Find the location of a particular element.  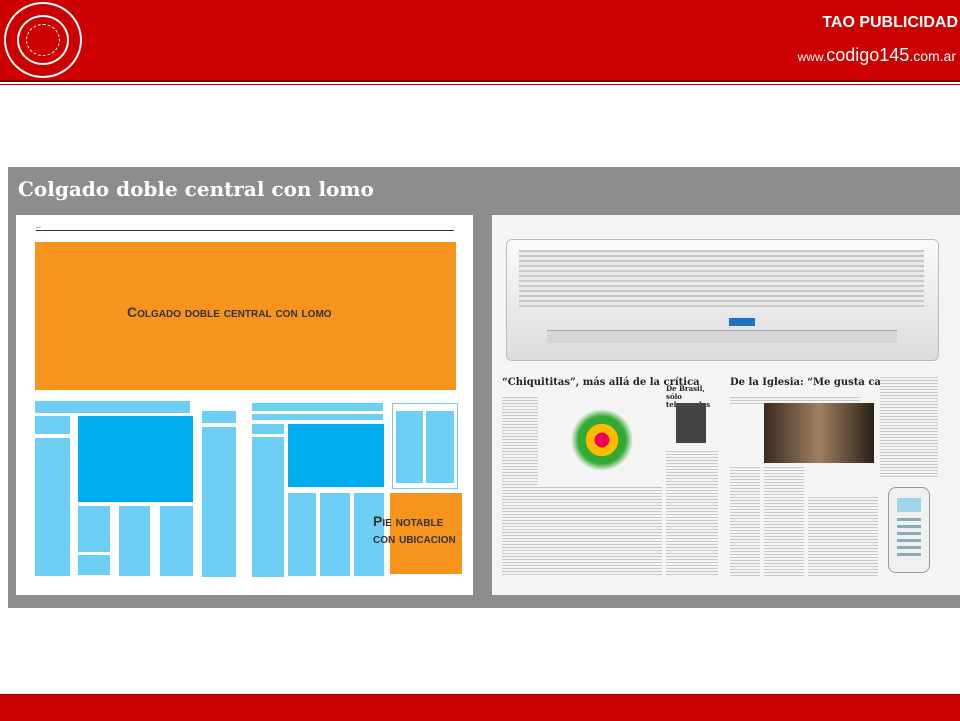

site-www: www. is located at coordinates (812, 57).